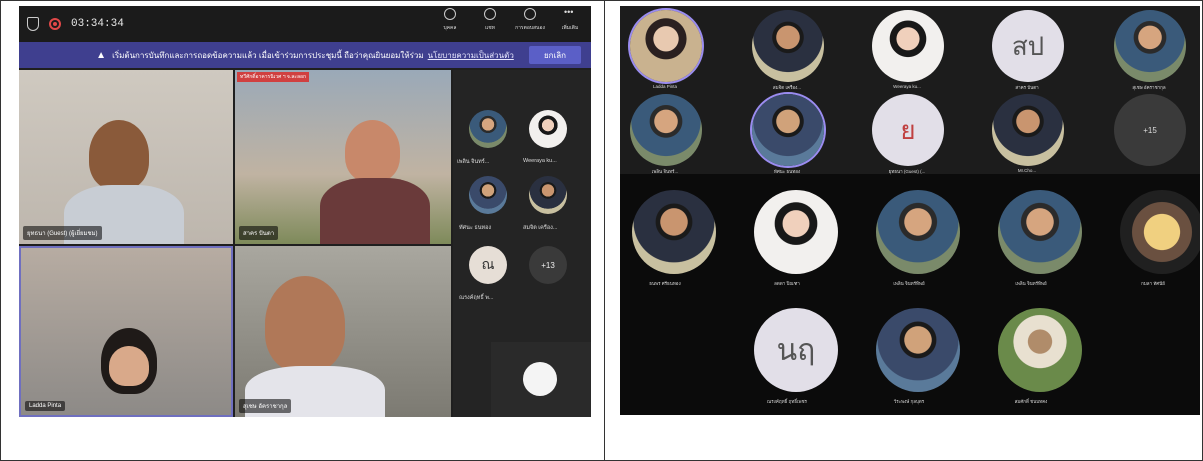  What do you see at coordinates (665, 283) in the screenshot?
I see `participant-name: ธนพร ศรีธนทอง` at bounding box center [665, 283].